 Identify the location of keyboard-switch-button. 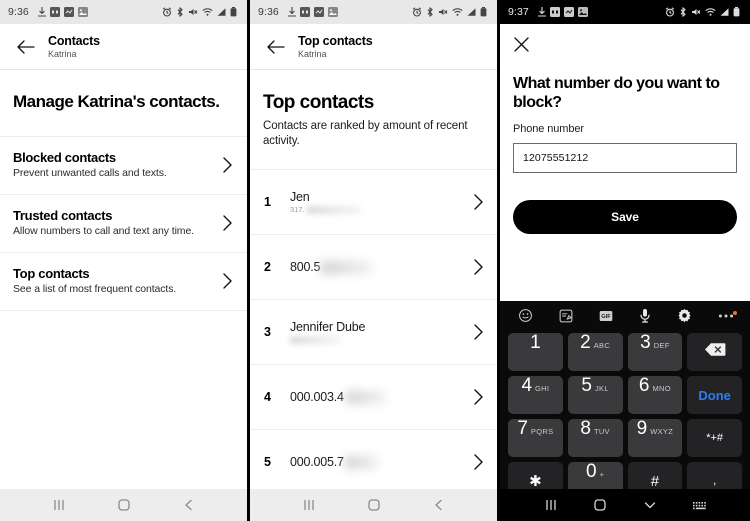
(699, 505).